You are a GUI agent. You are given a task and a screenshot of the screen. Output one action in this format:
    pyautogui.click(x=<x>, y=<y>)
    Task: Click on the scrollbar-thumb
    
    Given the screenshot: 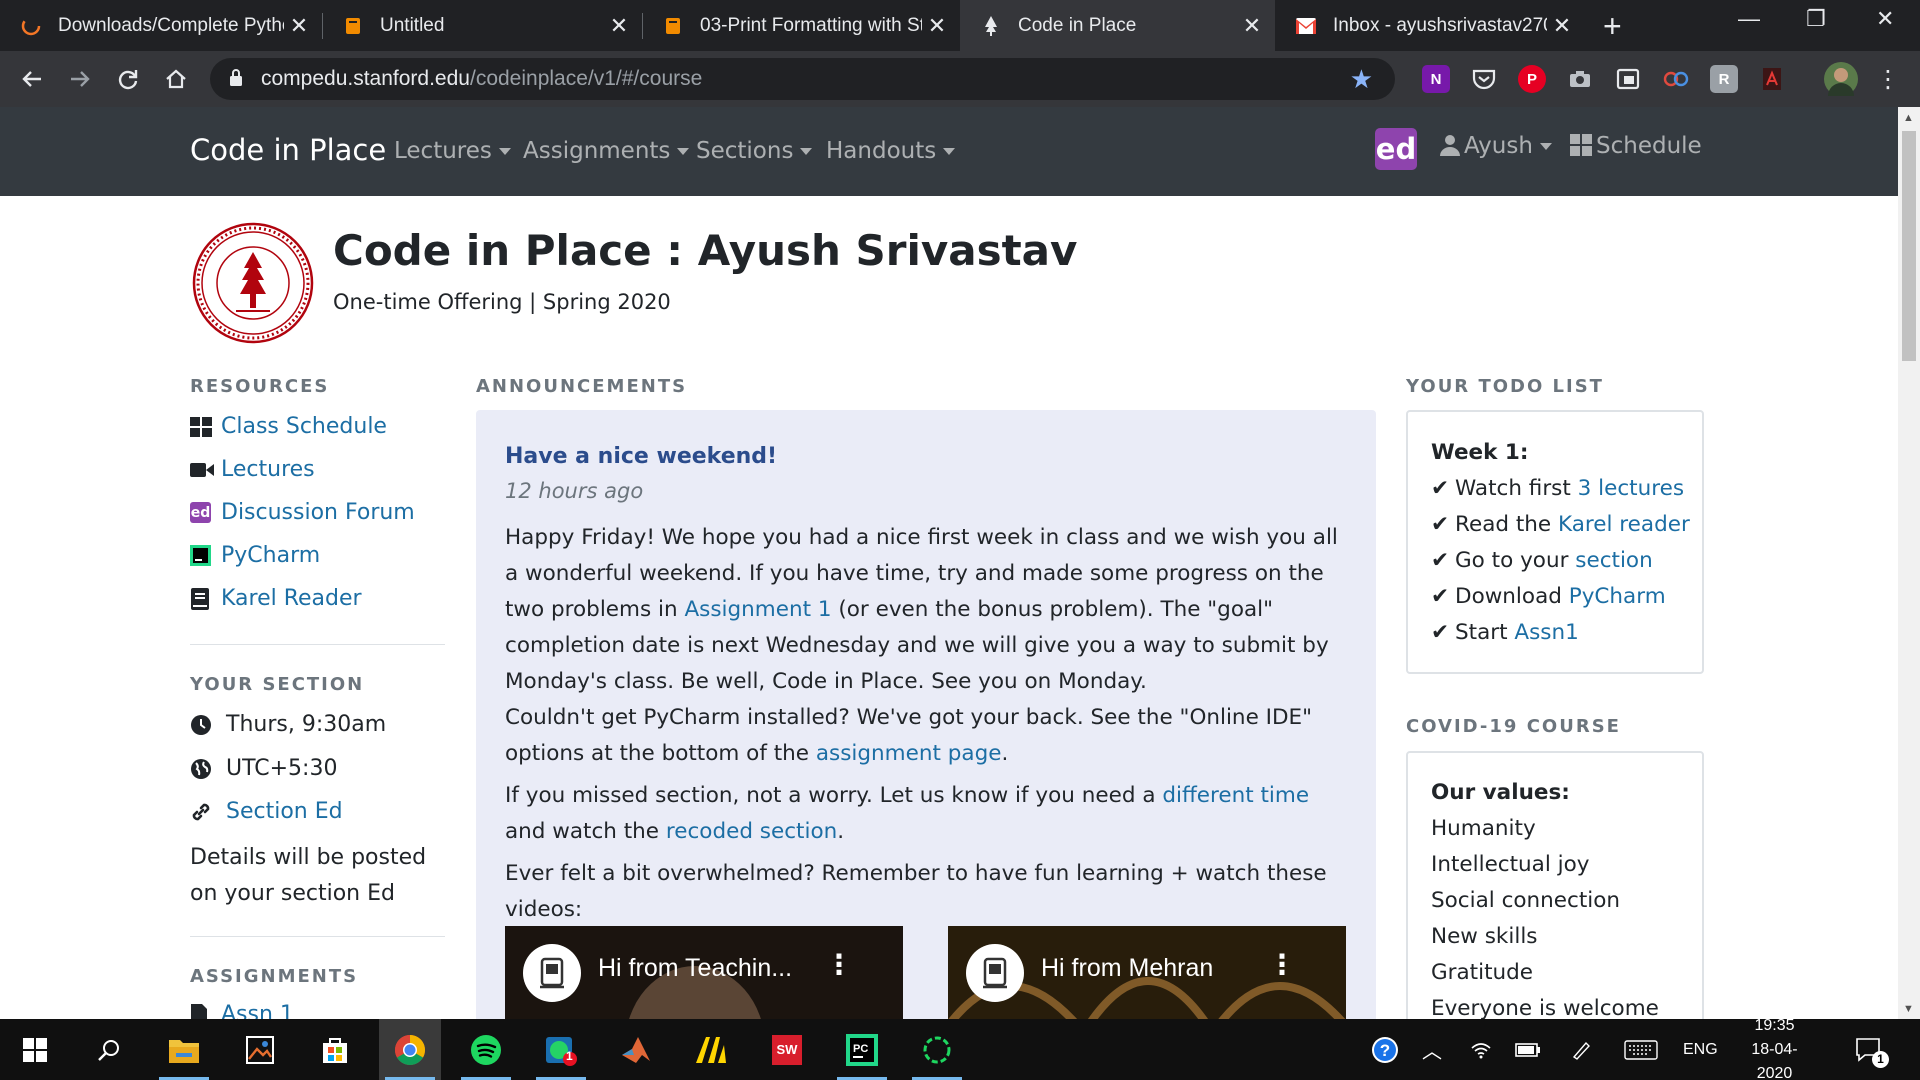 What is the action you would take?
    pyautogui.click(x=1909, y=246)
    